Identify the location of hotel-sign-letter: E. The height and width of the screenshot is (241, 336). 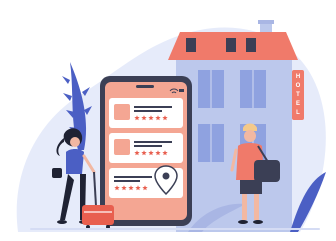
(297, 104).